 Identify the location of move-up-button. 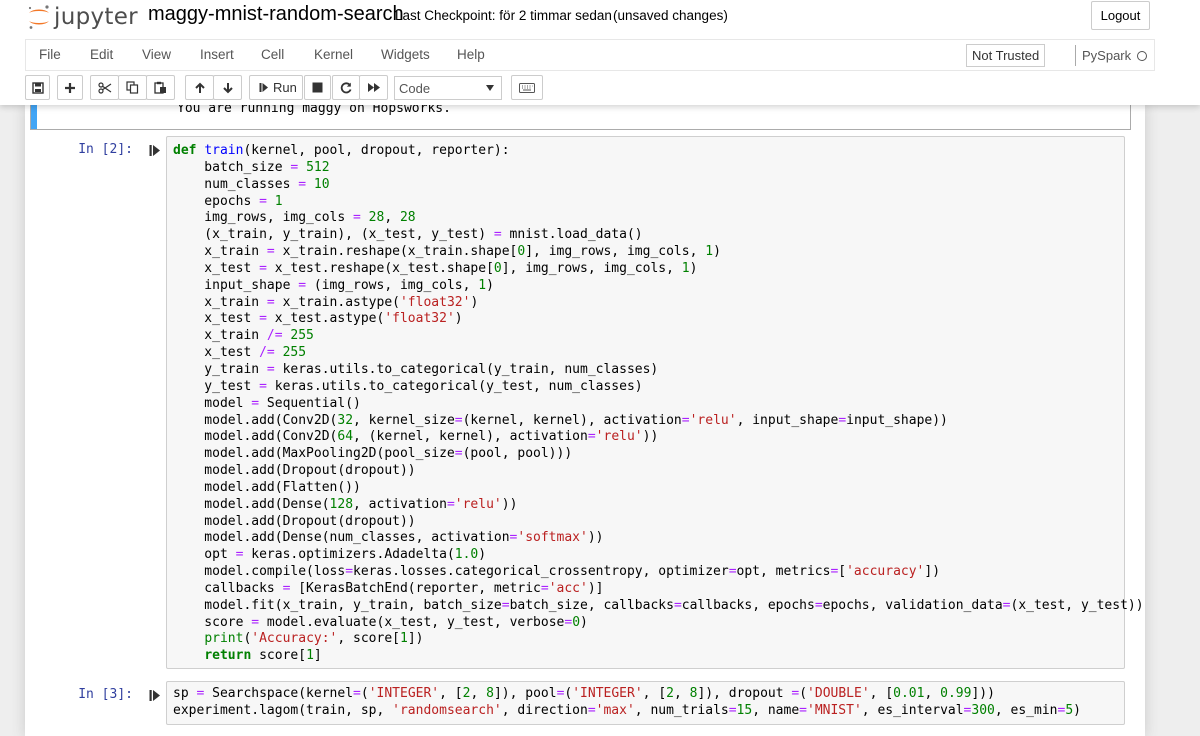
(199, 87).